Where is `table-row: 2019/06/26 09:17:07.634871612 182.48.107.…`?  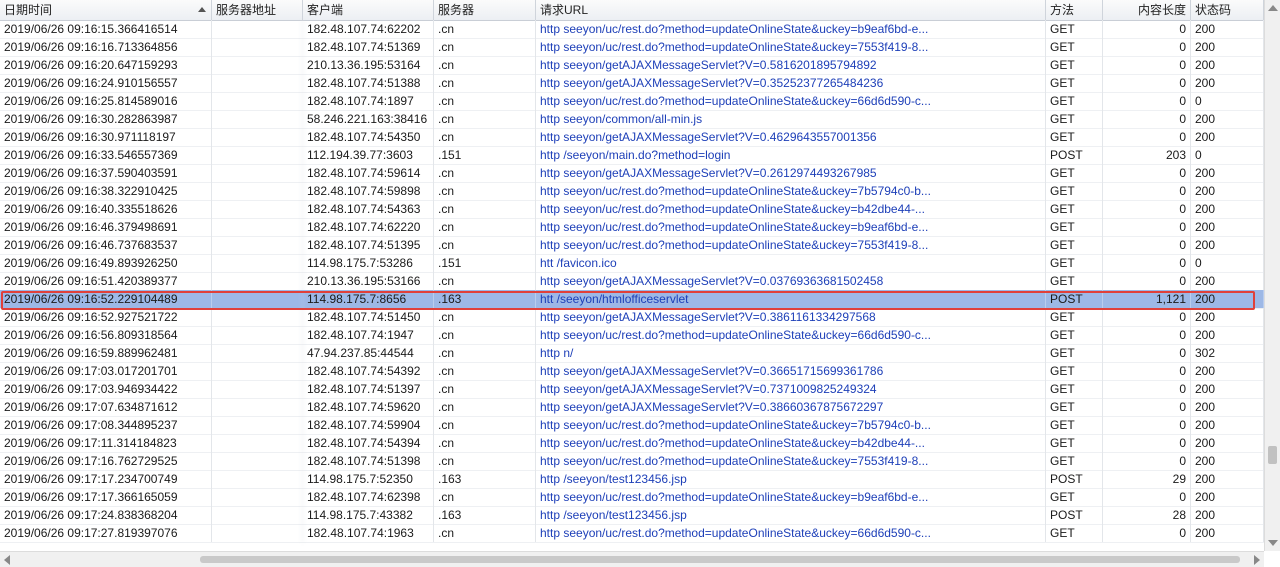
table-row: 2019/06/26 09:17:07.634871612 182.48.107.… is located at coordinates (632, 407).